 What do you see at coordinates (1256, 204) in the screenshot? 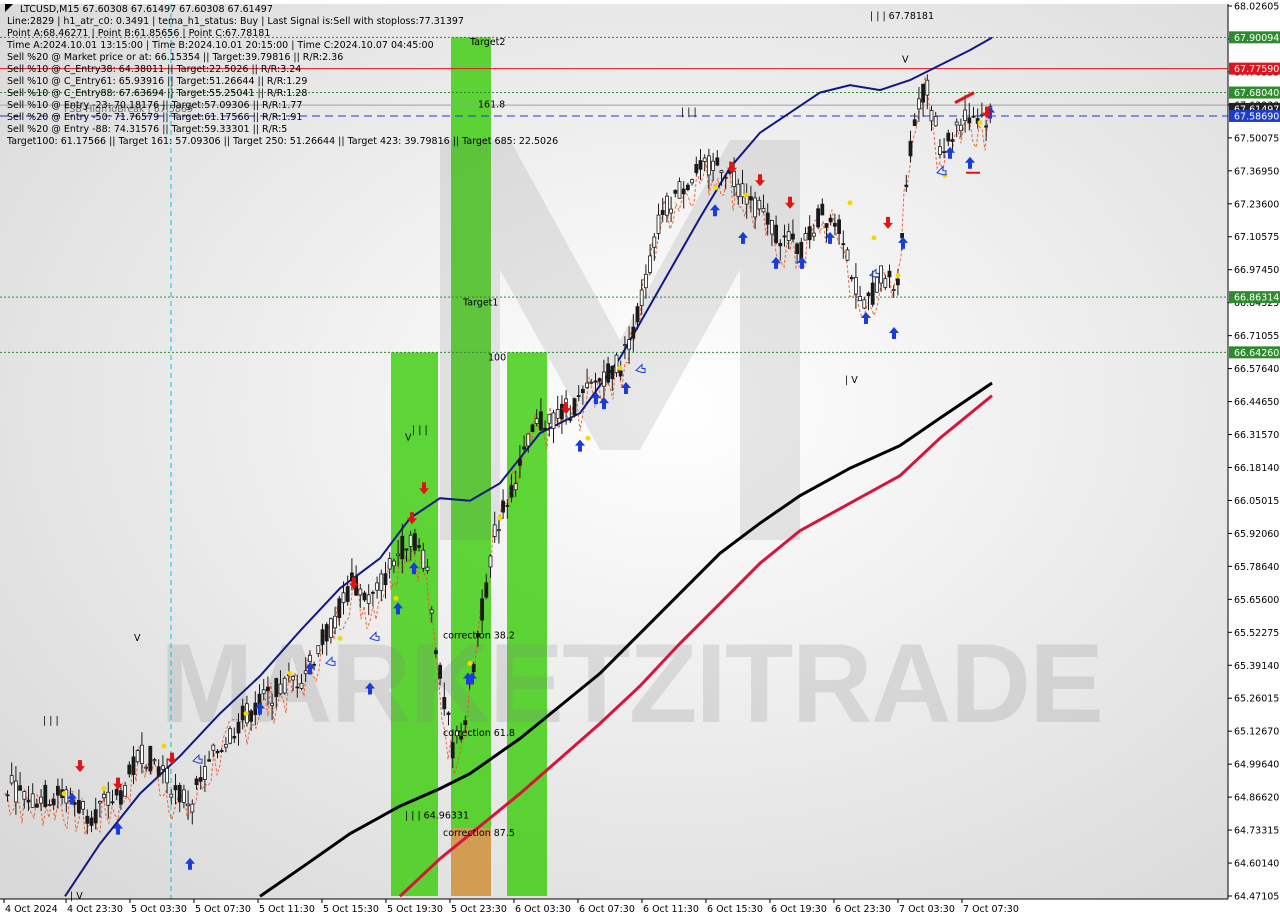
I see `price-tick-label: 67.23600` at bounding box center [1256, 204].